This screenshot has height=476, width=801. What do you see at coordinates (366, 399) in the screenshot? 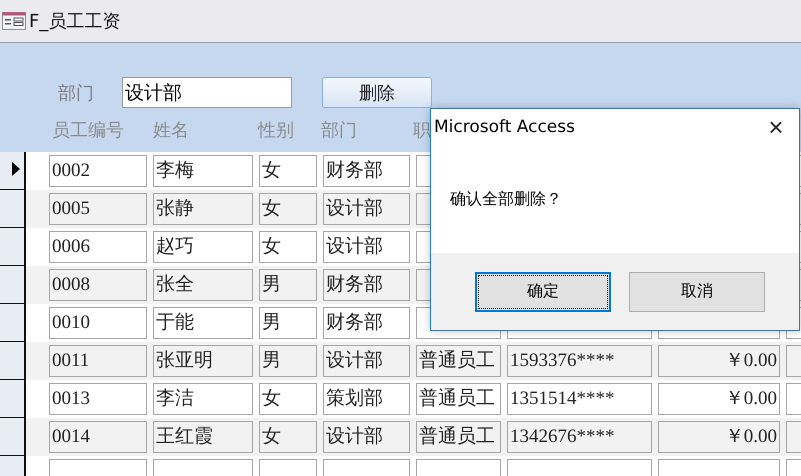
I see `table-cell: 策划部` at bounding box center [366, 399].